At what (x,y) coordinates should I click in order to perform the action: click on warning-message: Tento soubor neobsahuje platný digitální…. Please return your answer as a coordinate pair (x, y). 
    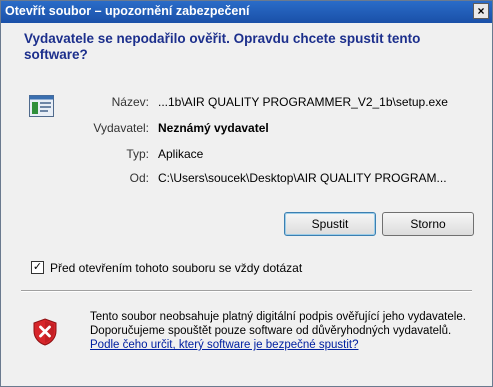
    Looking at the image, I should click on (280, 331).